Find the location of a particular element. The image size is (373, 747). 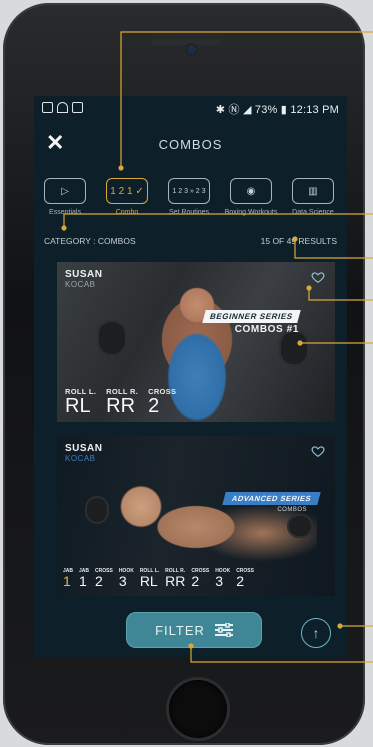

notification-icon is located at coordinates (77, 107).